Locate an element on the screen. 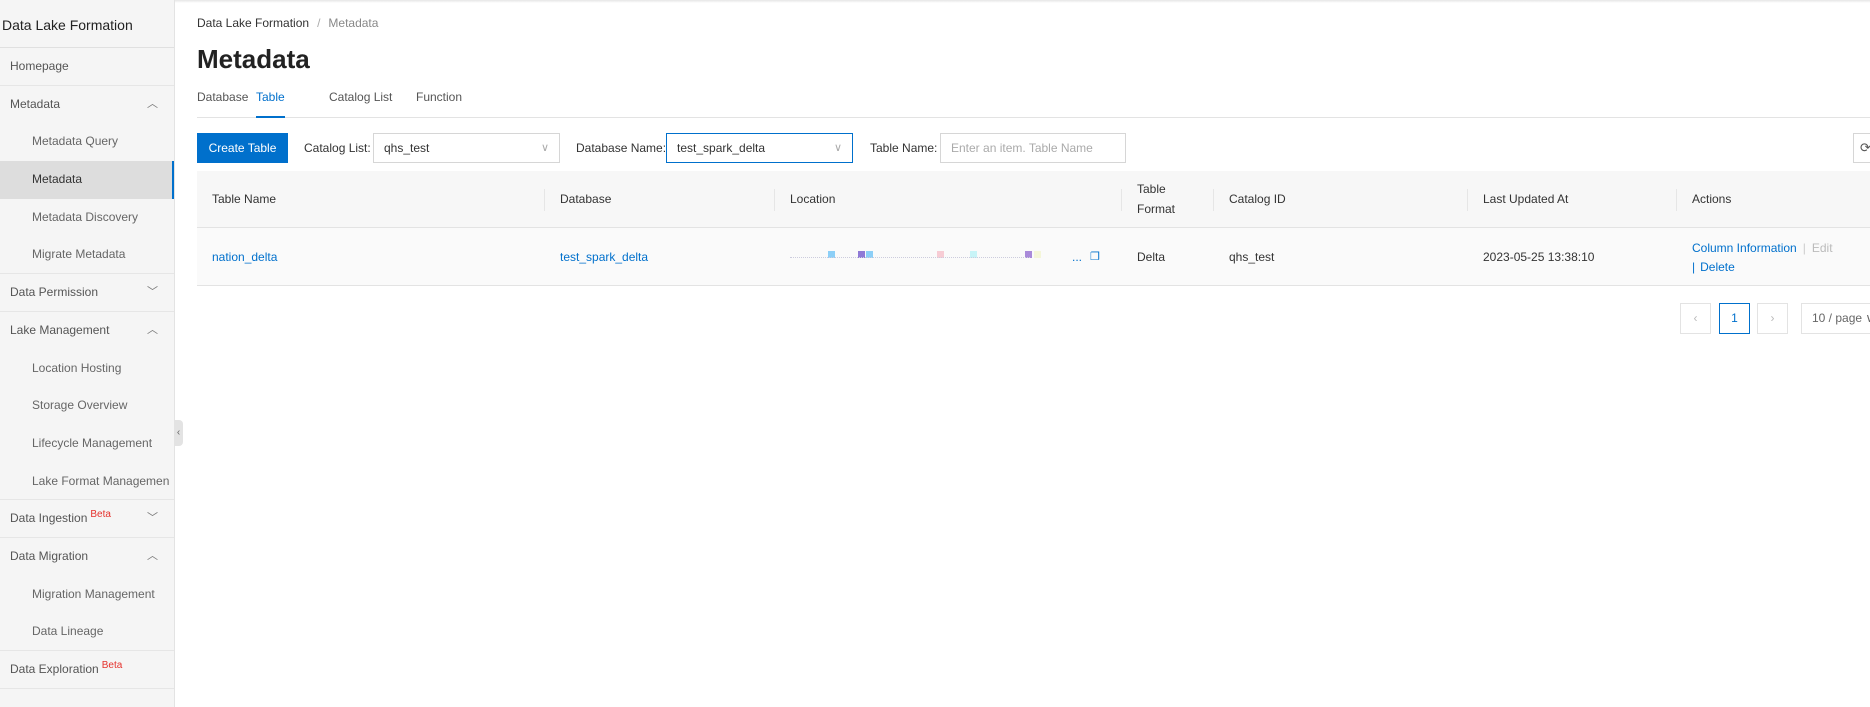 This screenshot has width=1870, height=707. sidebar-item-data-migration: Data Migration ︿ is located at coordinates (87, 557).